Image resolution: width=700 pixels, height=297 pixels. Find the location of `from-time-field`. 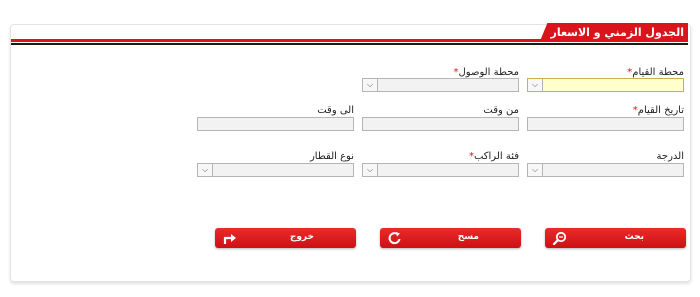

from-time-field is located at coordinates (440, 124).